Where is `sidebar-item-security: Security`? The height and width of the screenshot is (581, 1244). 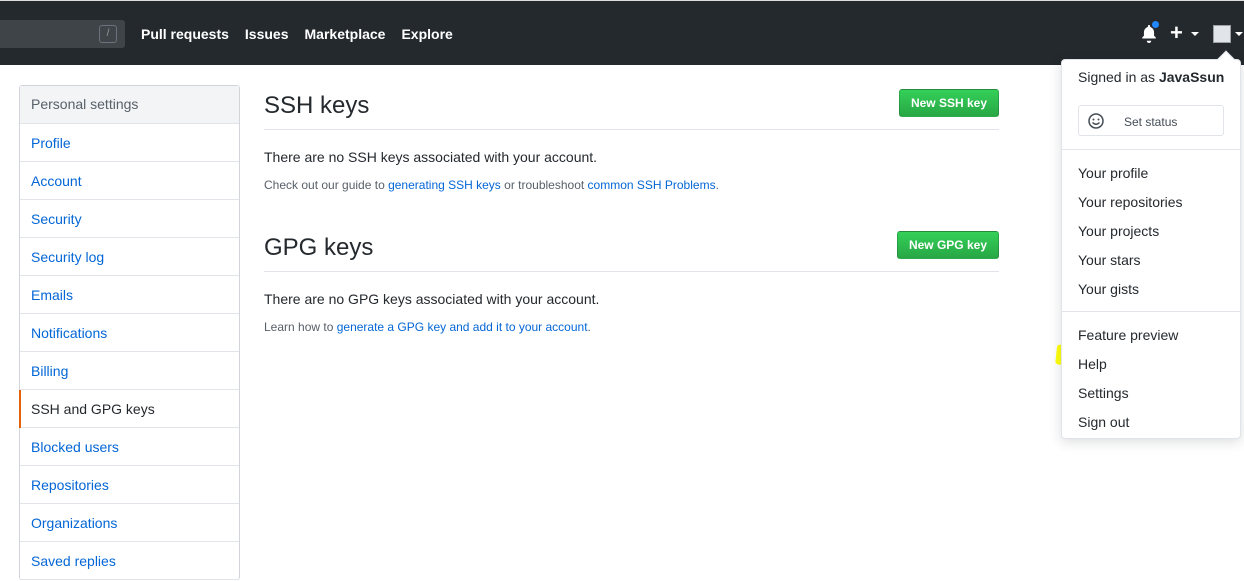 sidebar-item-security: Security is located at coordinates (129, 219).